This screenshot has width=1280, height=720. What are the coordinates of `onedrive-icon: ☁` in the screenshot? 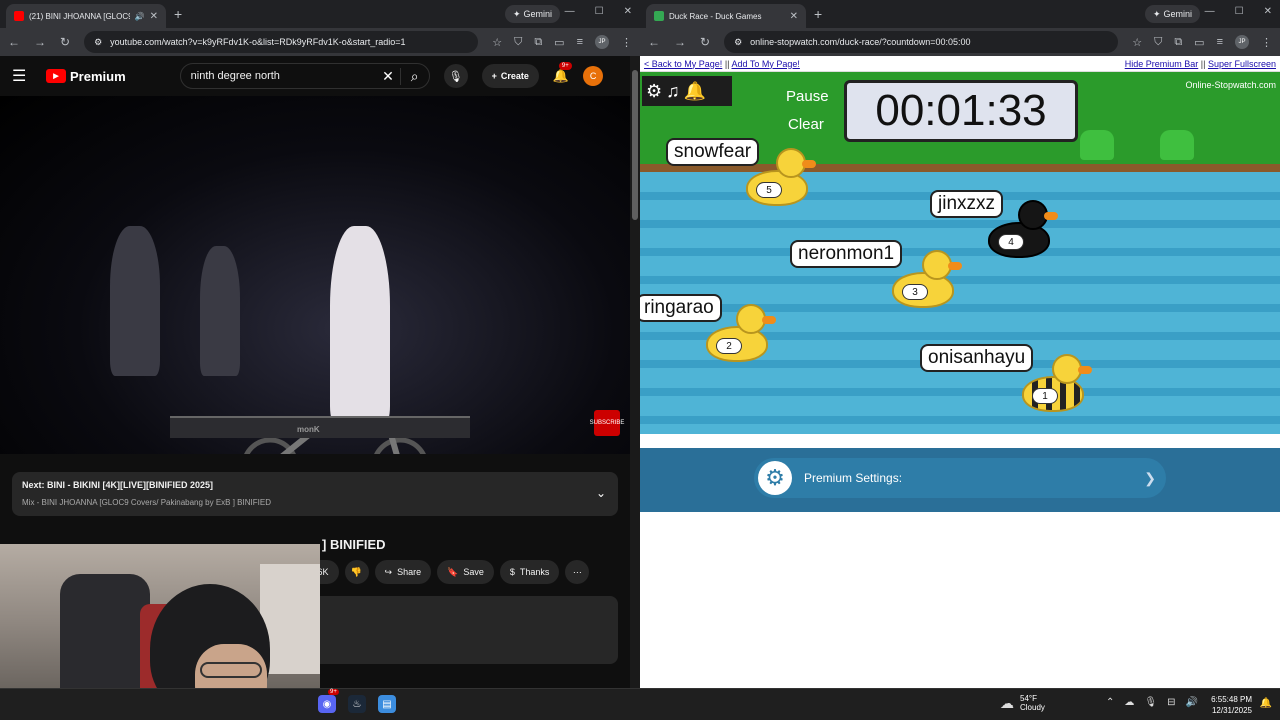 It's located at (1129, 702).